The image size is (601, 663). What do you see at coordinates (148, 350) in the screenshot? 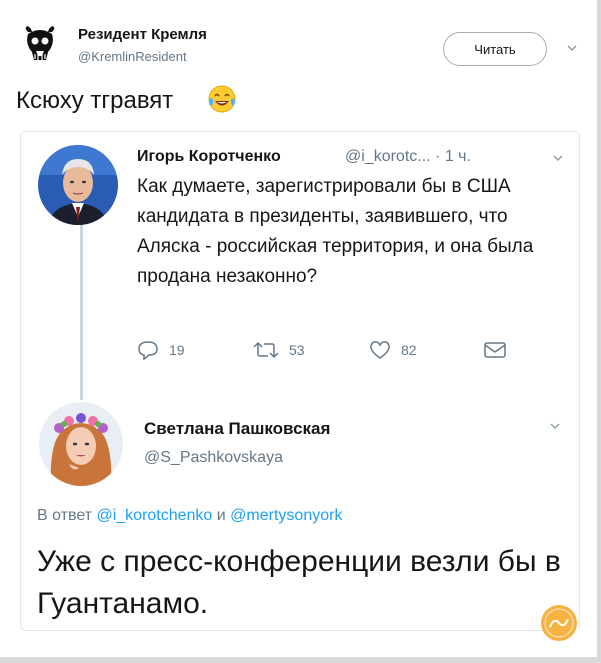
I see `reply-icon` at bounding box center [148, 350].